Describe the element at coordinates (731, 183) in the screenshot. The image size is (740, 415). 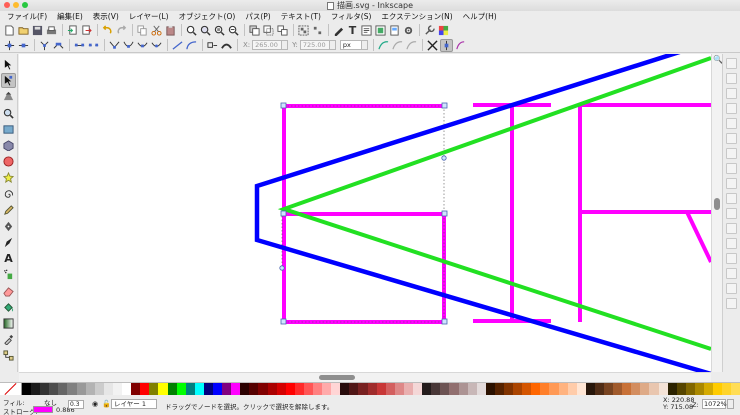
I see `snap-intersection-icon` at that location.